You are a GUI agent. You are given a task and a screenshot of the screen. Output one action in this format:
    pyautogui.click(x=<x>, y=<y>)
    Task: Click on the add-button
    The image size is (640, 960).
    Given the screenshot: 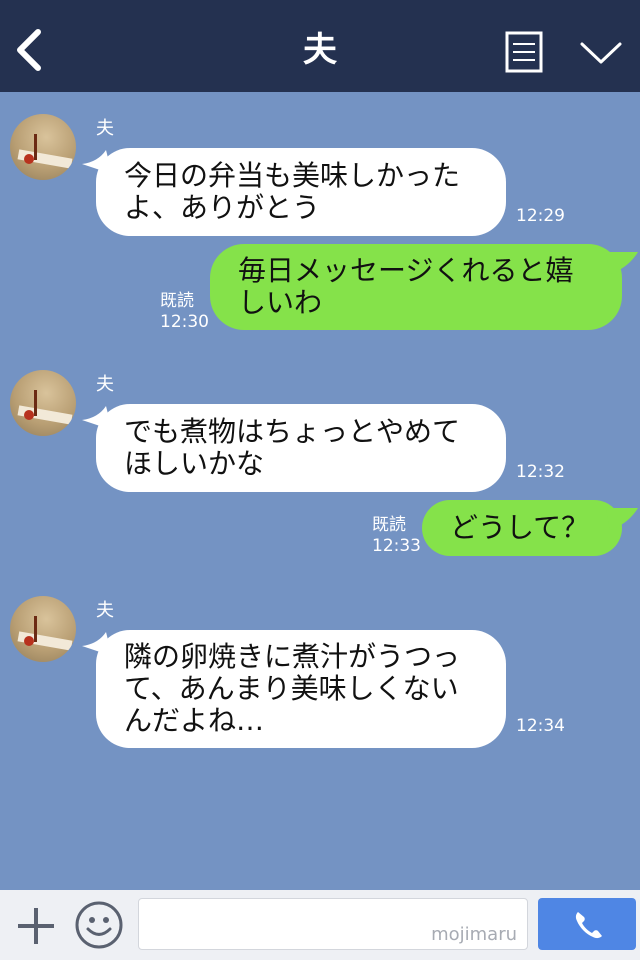 What is the action you would take?
    pyautogui.click(x=36, y=926)
    